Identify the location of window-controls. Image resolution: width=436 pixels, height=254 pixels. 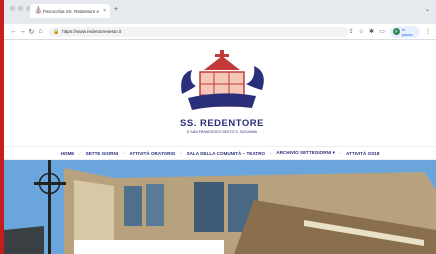
(20, 8).